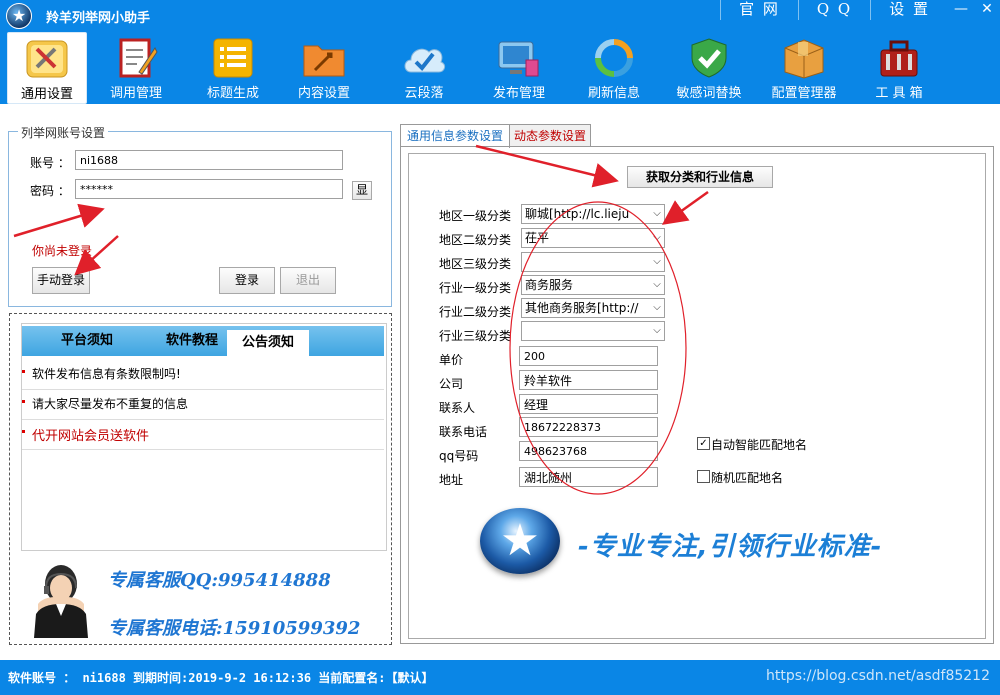 The height and width of the screenshot is (695, 1000). What do you see at coordinates (747, 478) in the screenshot?
I see `random-match-label: 随机匹配地名` at bounding box center [747, 478].